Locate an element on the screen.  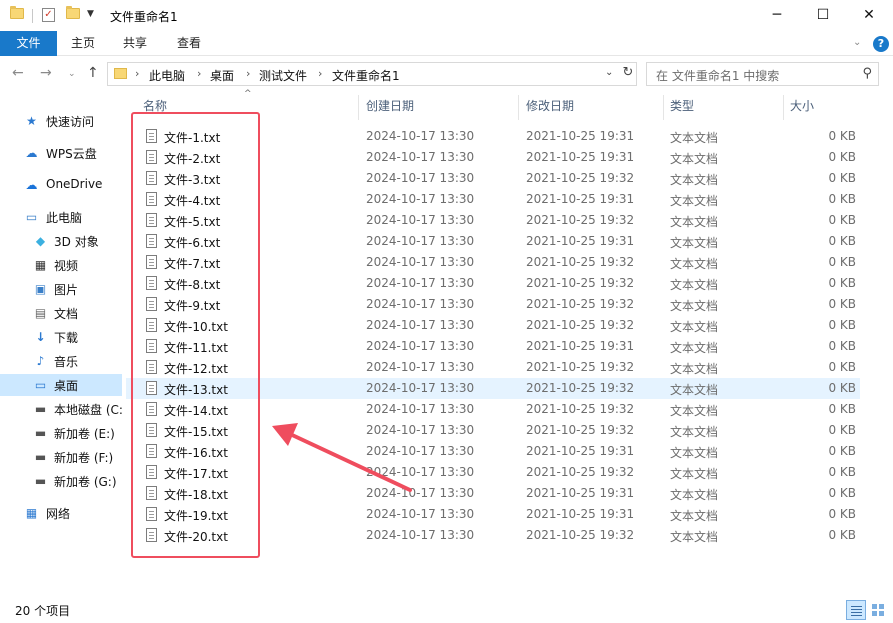
sidebar-item-documents: ▤ 文档 is located at coordinates (61, 313).